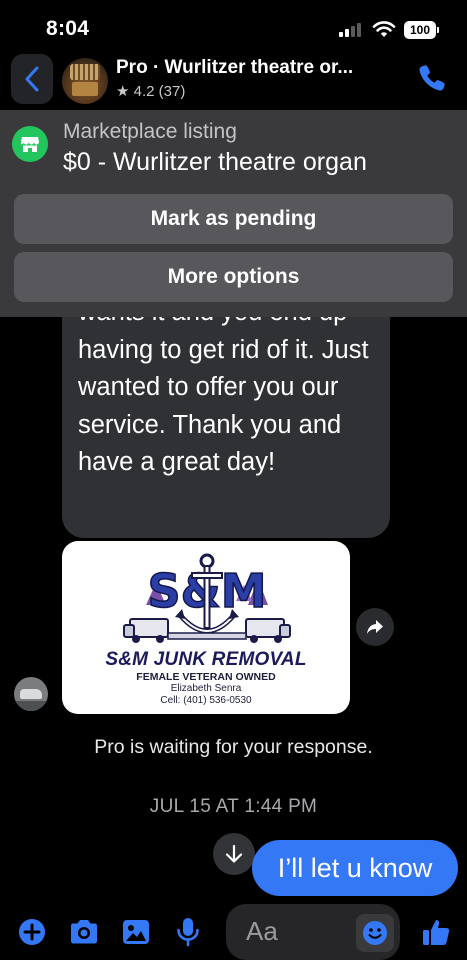 The image size is (467, 960). Describe the element at coordinates (233, 277) in the screenshot. I see `more-options-button: More options` at that location.